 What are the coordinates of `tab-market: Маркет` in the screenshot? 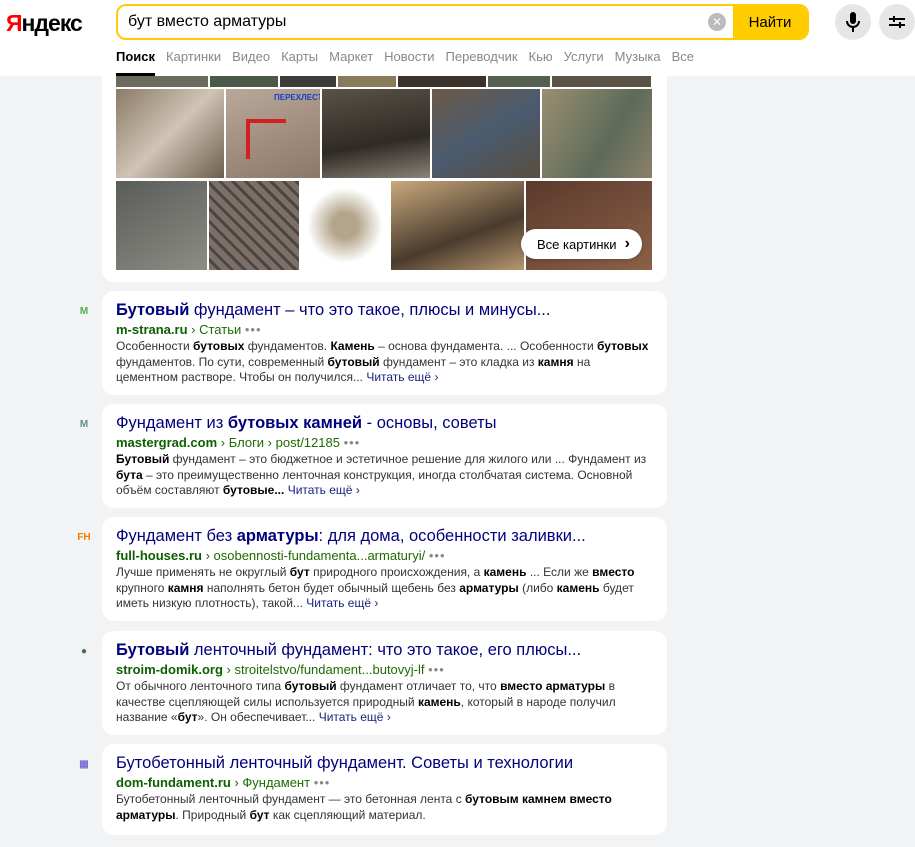 It's located at (351, 56).